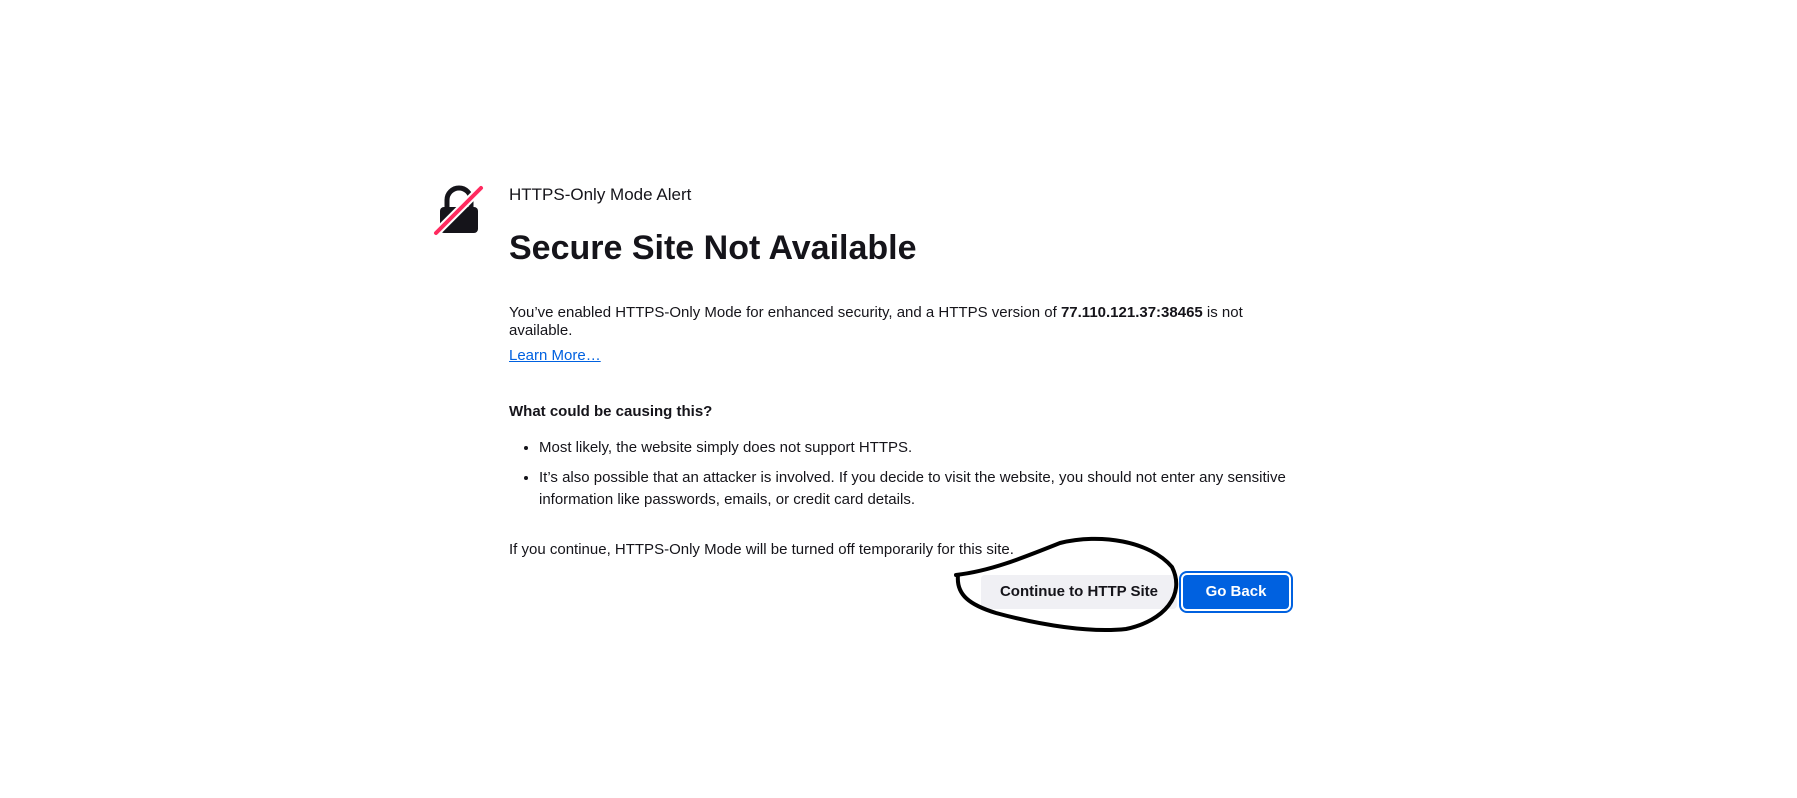 Image resolution: width=1797 pixels, height=798 pixels. Describe the element at coordinates (459, 211) in the screenshot. I see `lock-slash-icon` at that location.